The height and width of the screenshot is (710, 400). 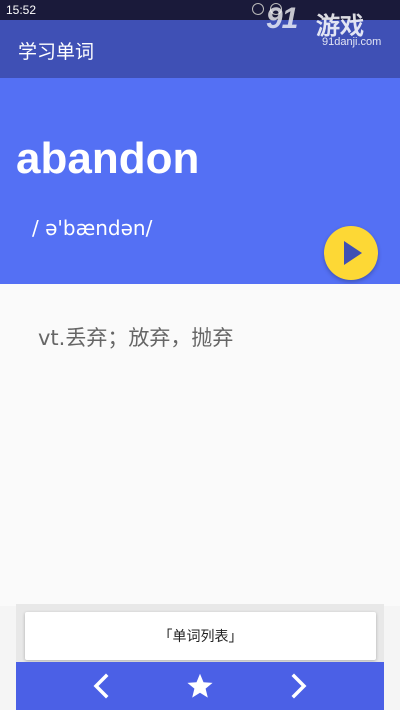 I want to click on chevron-left-icon, so click(x=101, y=686).